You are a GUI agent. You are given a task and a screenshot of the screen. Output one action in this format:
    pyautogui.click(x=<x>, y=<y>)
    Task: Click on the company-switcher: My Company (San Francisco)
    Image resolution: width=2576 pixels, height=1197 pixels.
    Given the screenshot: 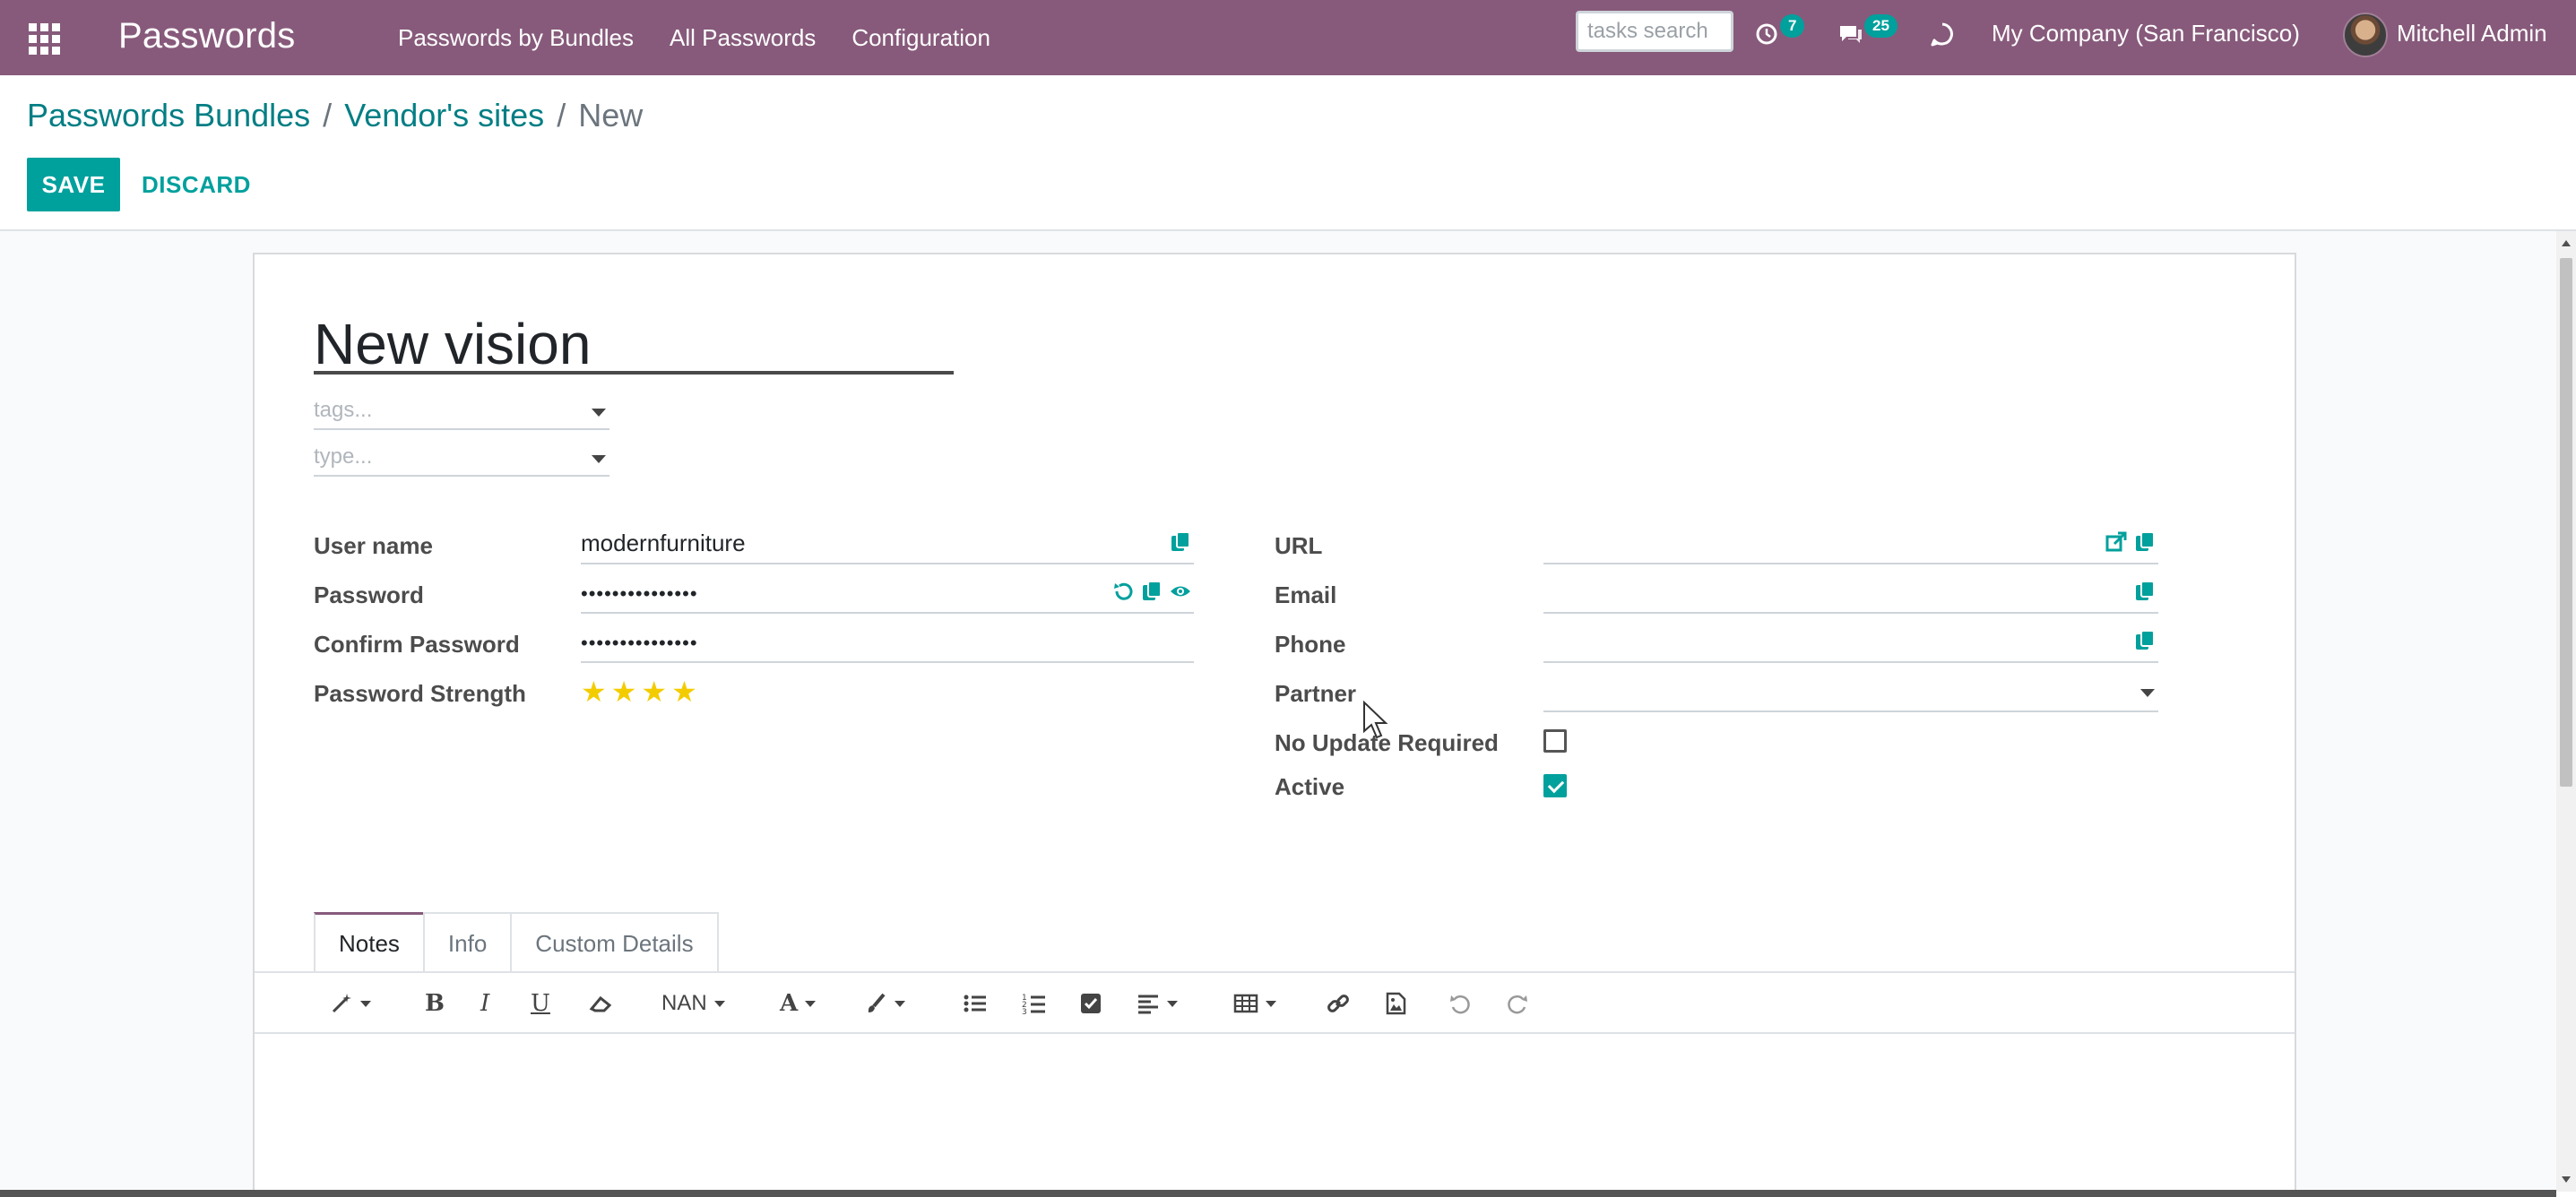 What is the action you would take?
    pyautogui.click(x=2146, y=33)
    